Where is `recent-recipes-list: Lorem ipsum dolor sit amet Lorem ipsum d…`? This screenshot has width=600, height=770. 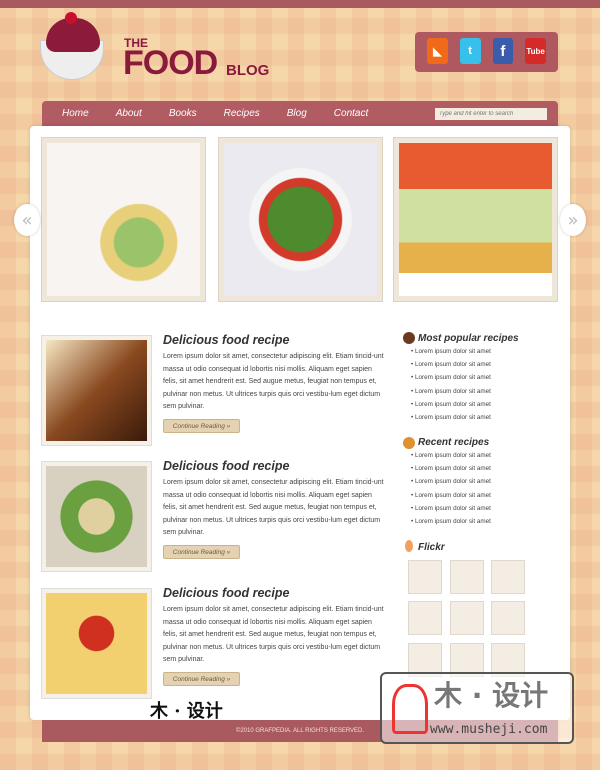
recent-recipes-list: Lorem ipsum dolor sit amet Lorem ipsum d… is located at coordinates (451, 491).